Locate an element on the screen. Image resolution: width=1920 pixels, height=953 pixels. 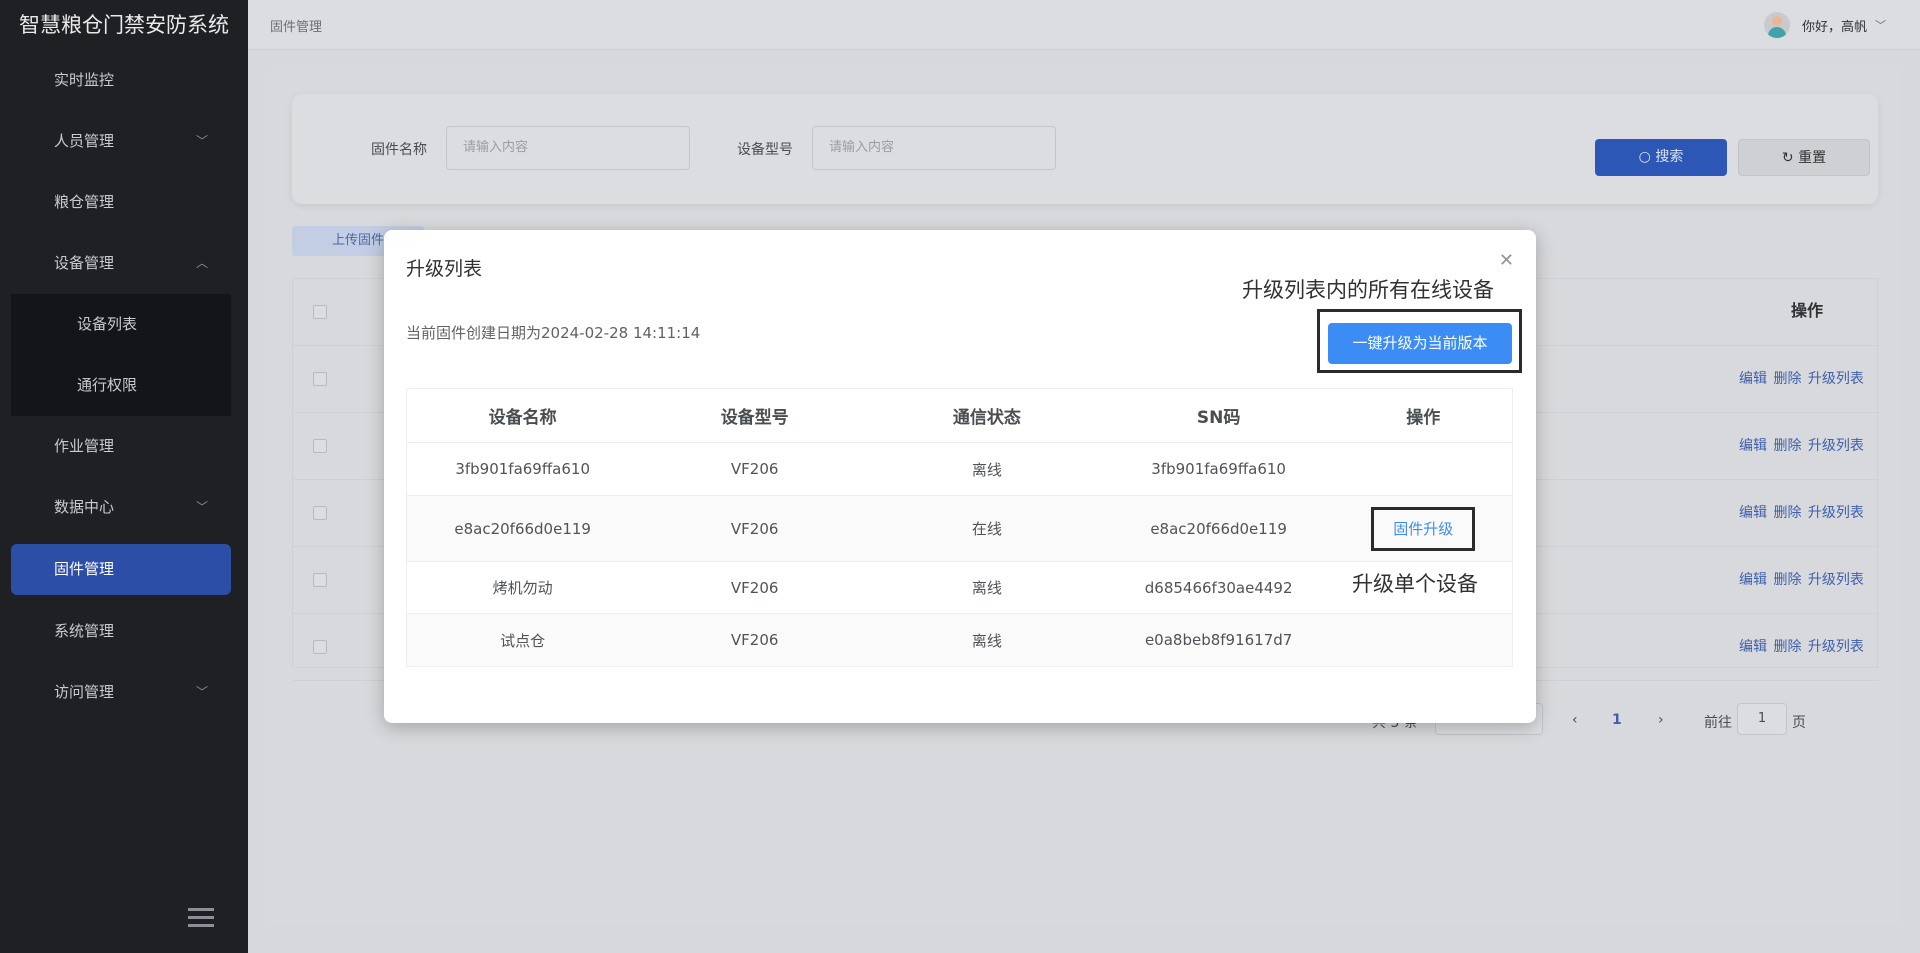
annotation-upgrade-single: 升级单个设备 is located at coordinates (1415, 584).